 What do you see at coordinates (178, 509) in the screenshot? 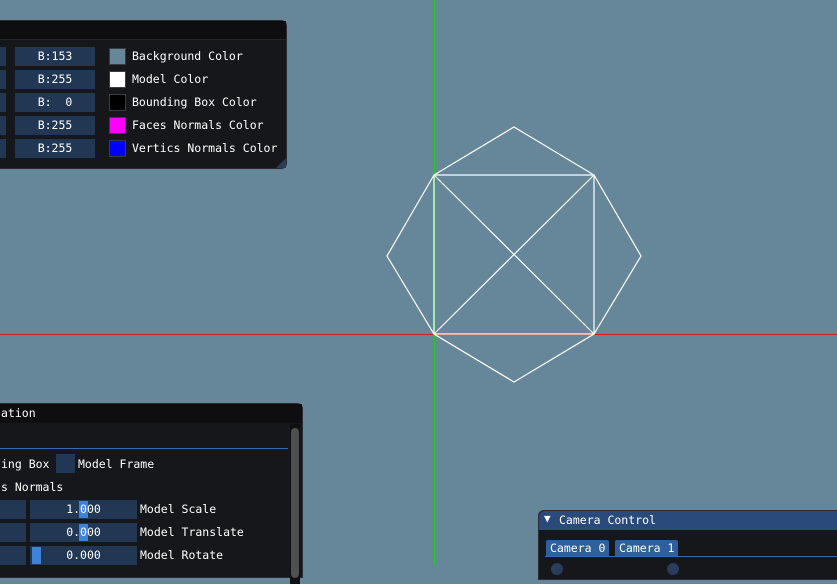
I see `model-scale-label: Model Scale` at bounding box center [178, 509].